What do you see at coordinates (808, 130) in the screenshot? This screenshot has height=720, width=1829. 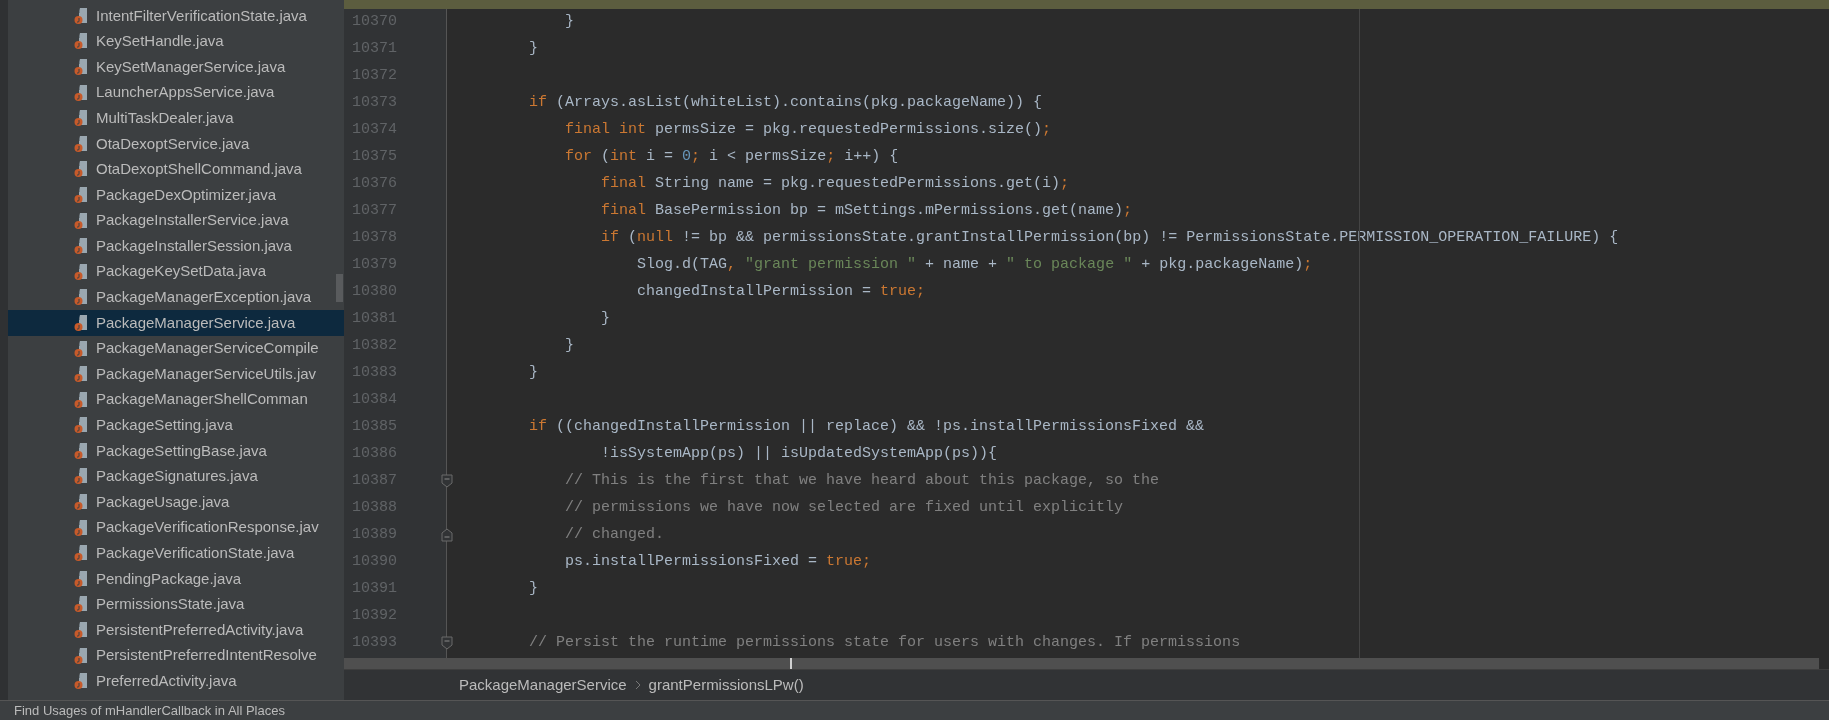 I see `code-line: final int permsSize = pkg.requestedPermissions.size();` at bounding box center [808, 130].